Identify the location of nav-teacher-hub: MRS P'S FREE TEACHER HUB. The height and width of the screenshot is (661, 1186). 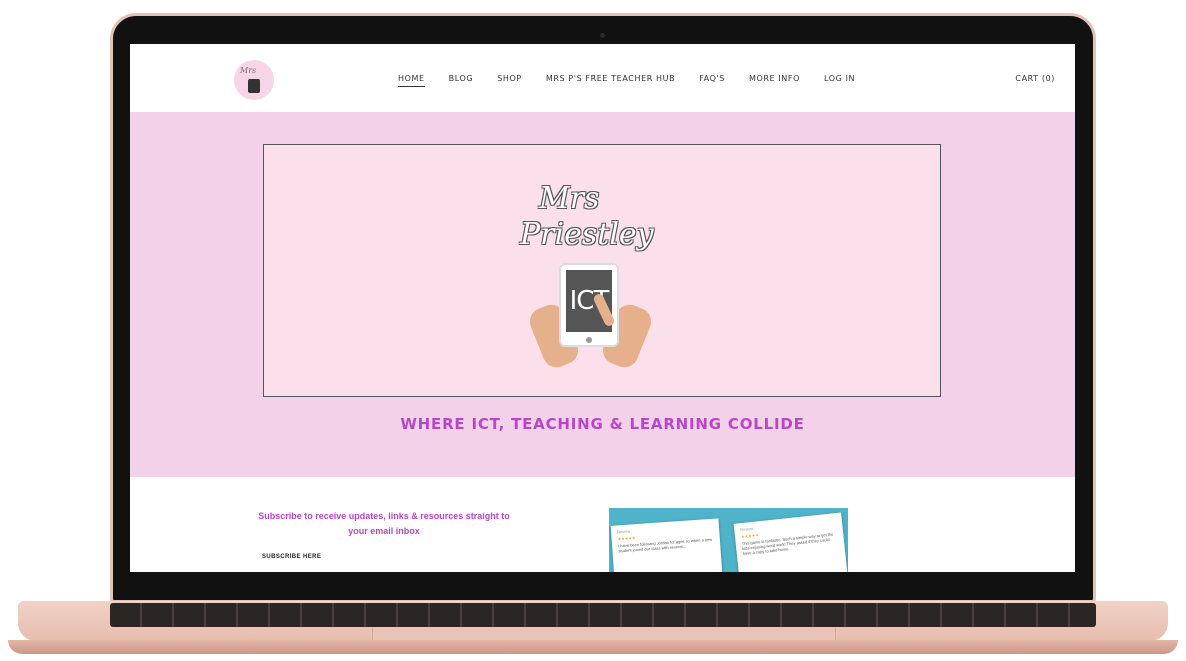
(610, 80).